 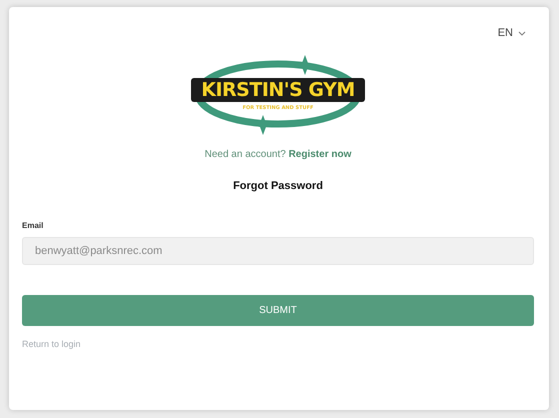 I want to click on email-label: Email, so click(x=33, y=225).